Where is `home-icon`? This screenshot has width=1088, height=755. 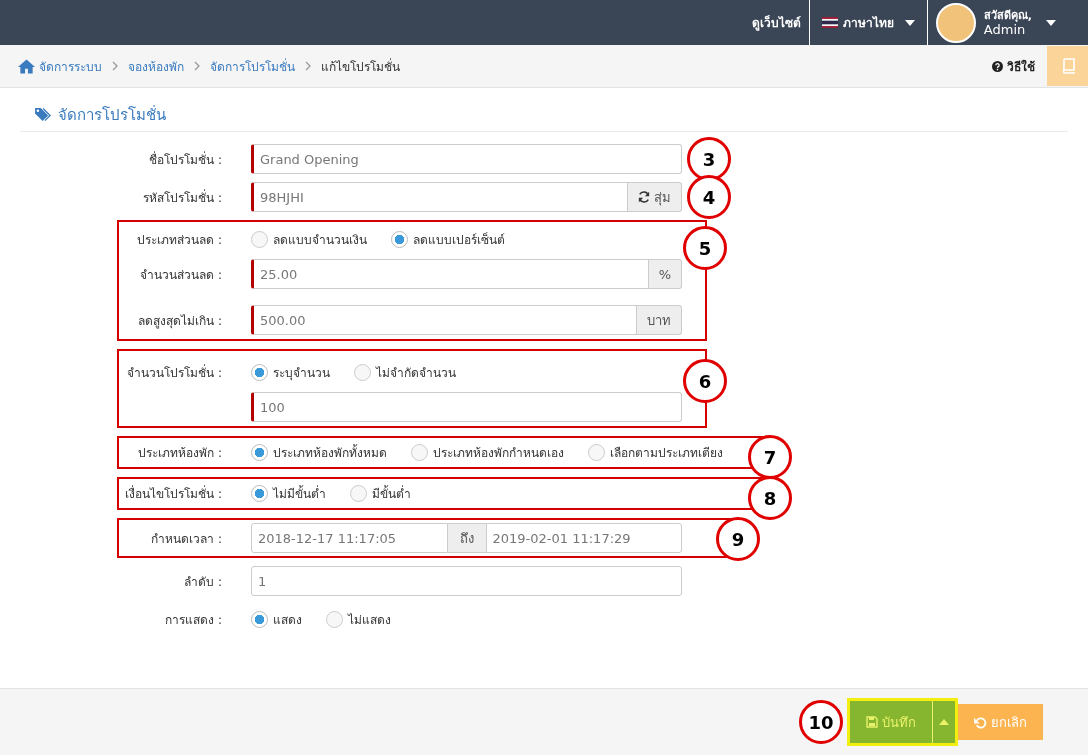
home-icon is located at coordinates (26, 66).